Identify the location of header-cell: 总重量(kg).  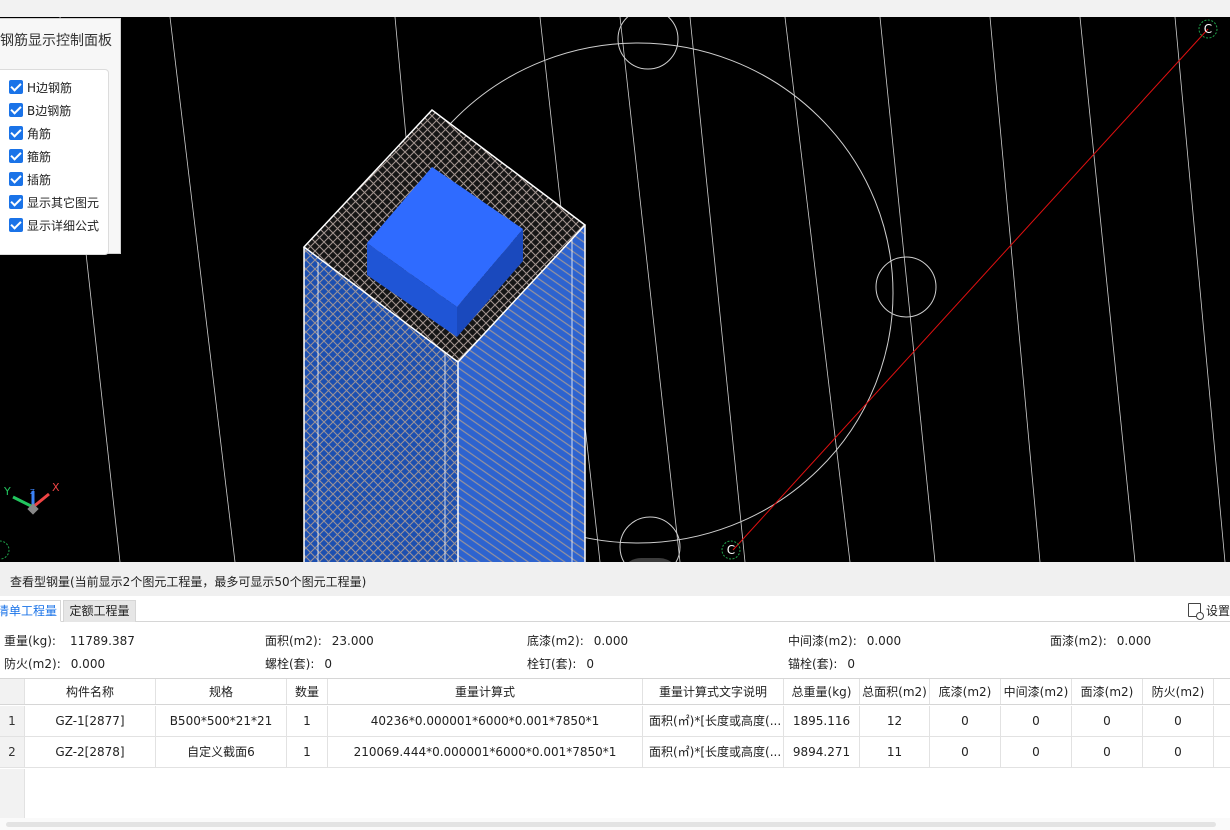
(822, 691).